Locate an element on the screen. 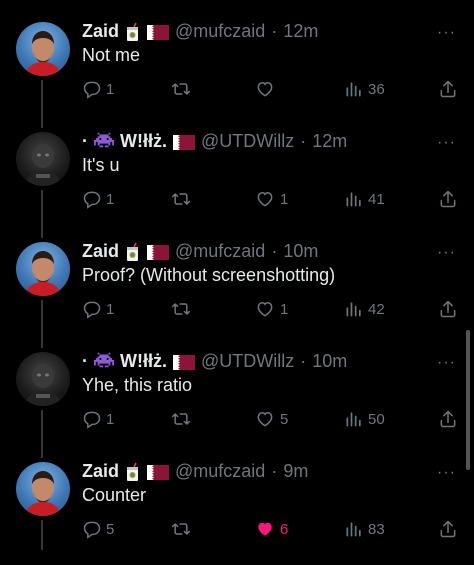 This screenshot has height=565, width=474. views-button: 41 is located at coordinates (364, 199).